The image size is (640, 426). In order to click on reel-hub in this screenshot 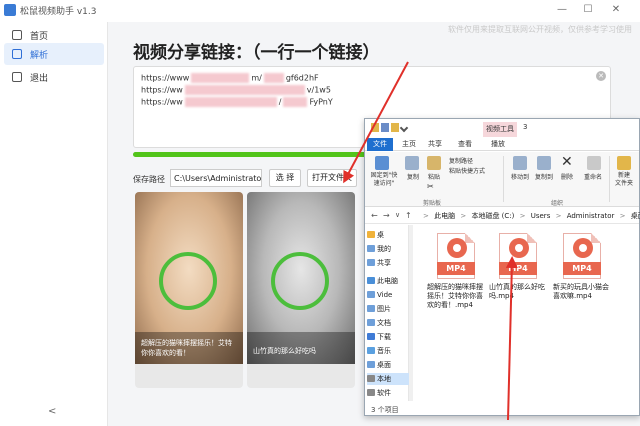, I will do `click(583, 248)`.